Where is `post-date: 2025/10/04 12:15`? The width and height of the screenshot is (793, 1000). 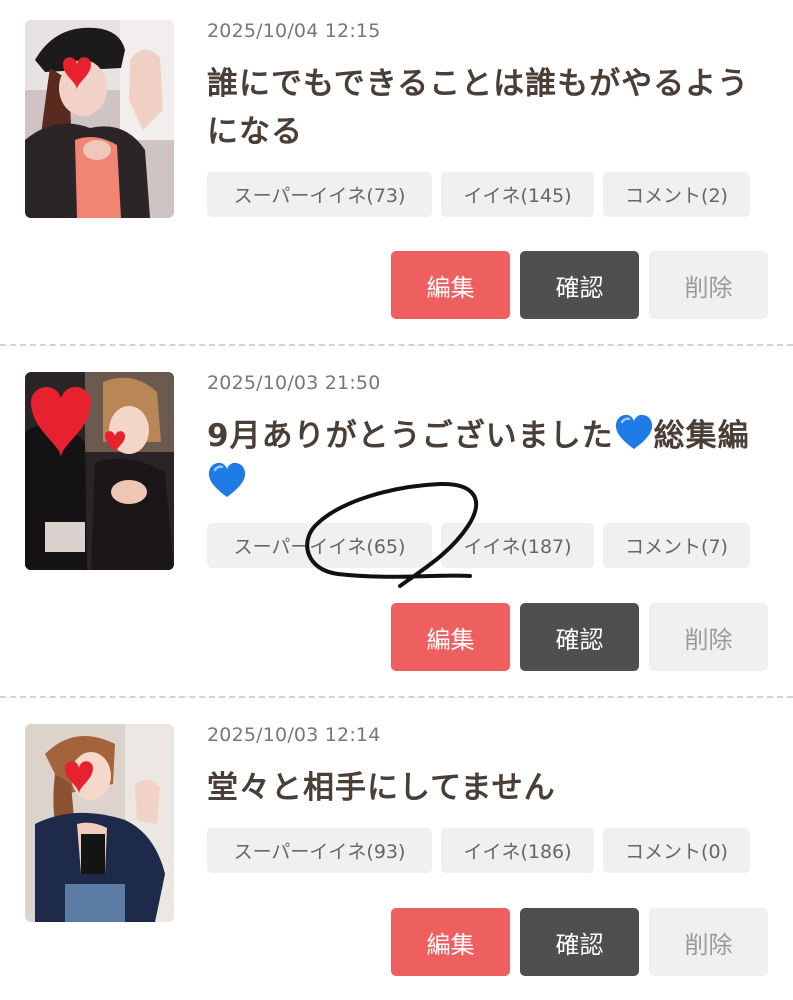
post-date: 2025/10/04 12:15 is located at coordinates (294, 31).